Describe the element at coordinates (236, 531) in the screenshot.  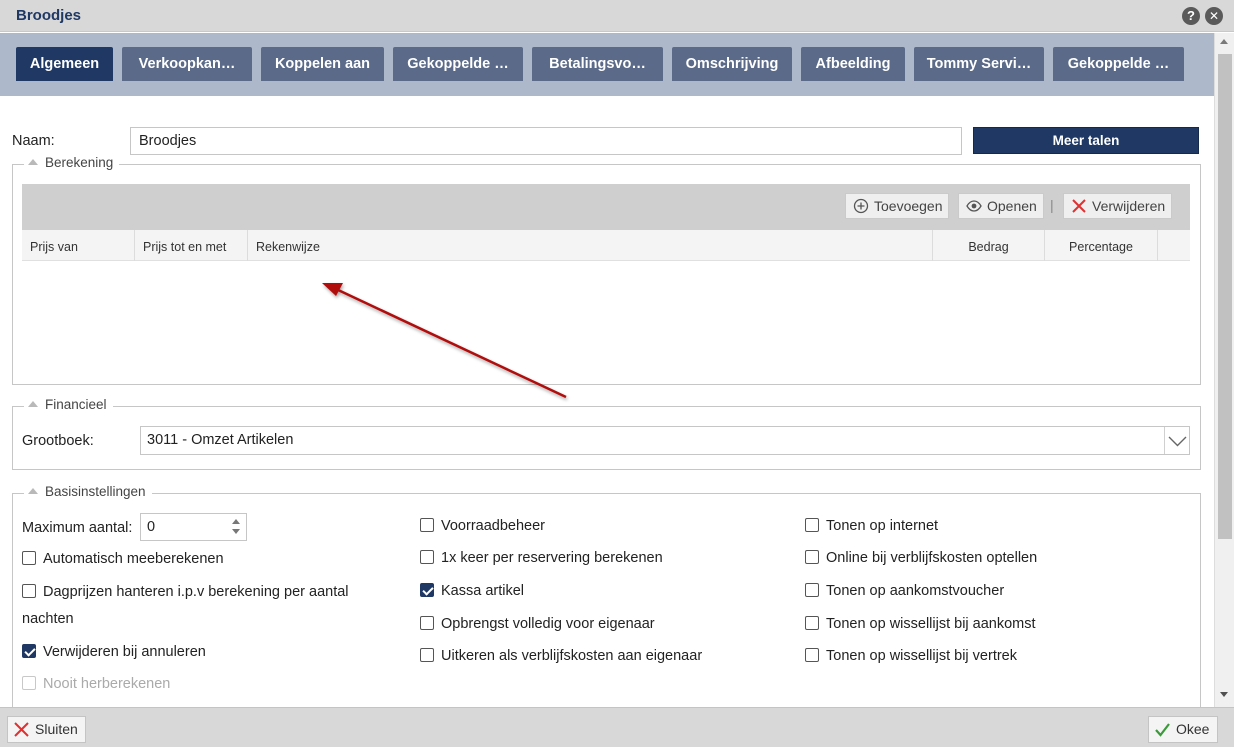
I see `spinner-down-icon` at that location.